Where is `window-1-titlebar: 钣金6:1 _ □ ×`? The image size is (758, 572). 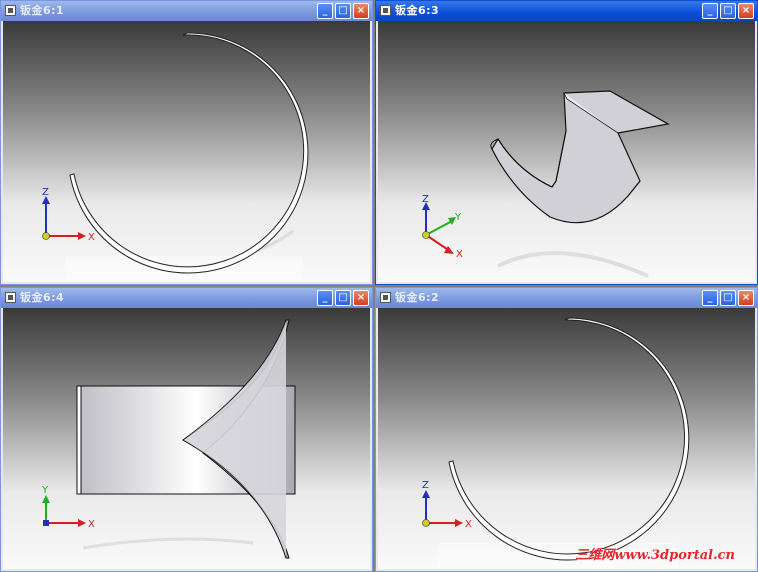
window-1-titlebar: 钣金6:1 _ □ × is located at coordinates (186, 11).